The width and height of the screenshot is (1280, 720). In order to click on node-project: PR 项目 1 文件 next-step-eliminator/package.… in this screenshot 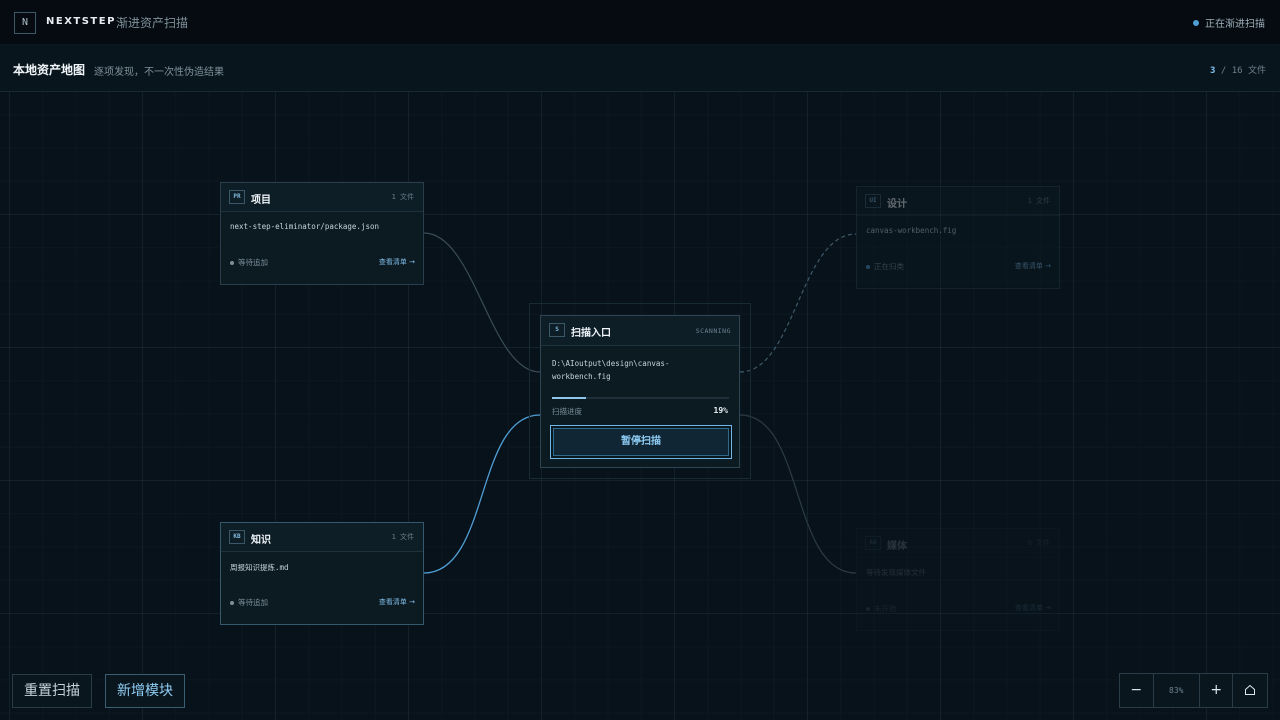, I will do `click(322, 233)`.